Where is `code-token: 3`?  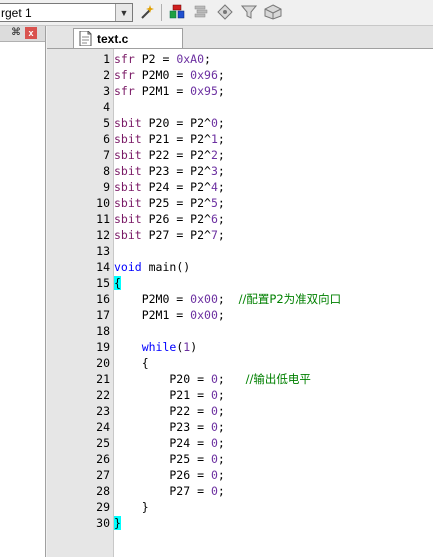
code-token: 3 is located at coordinates (214, 171).